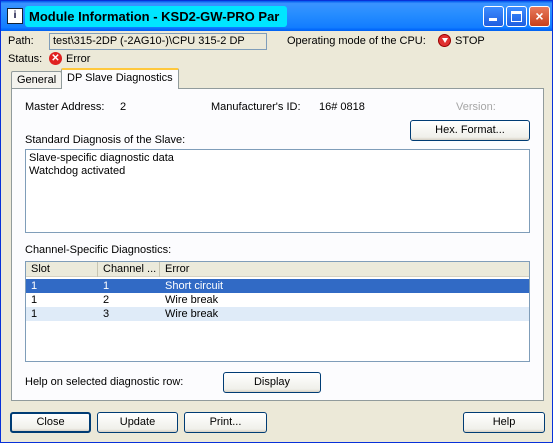  I want to click on status-value: Error, so click(78, 59).